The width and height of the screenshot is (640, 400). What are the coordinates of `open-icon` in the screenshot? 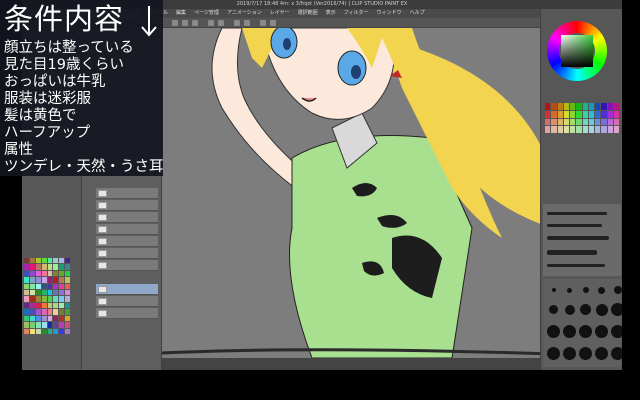 It's located at (185, 23).